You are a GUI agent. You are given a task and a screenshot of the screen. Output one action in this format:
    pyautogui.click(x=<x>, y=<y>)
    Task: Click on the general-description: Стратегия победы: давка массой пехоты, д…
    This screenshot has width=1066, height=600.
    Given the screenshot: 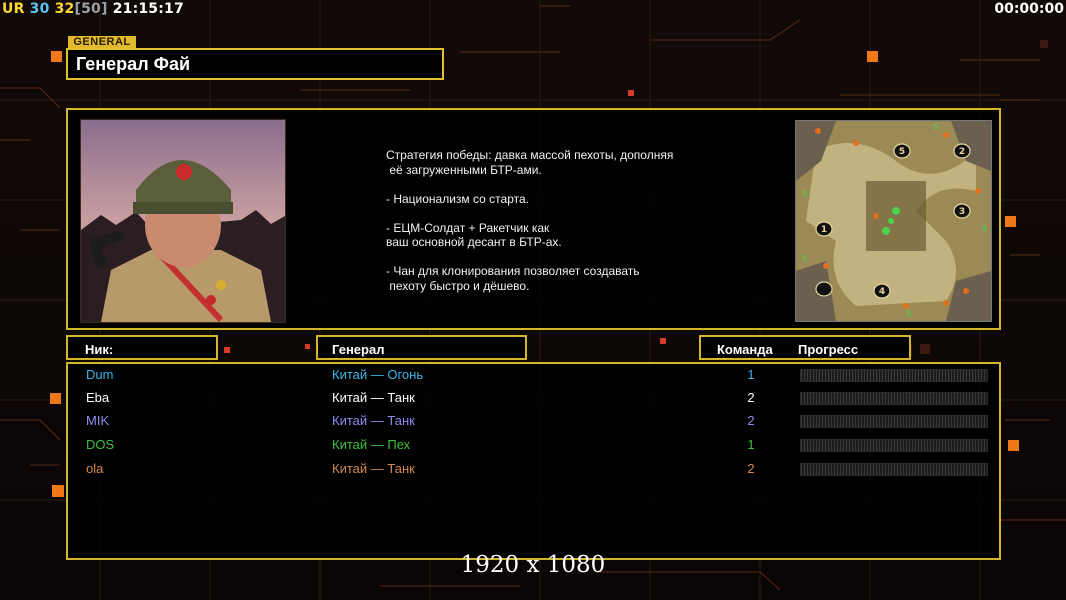 What is the action you would take?
    pyautogui.click(x=551, y=220)
    